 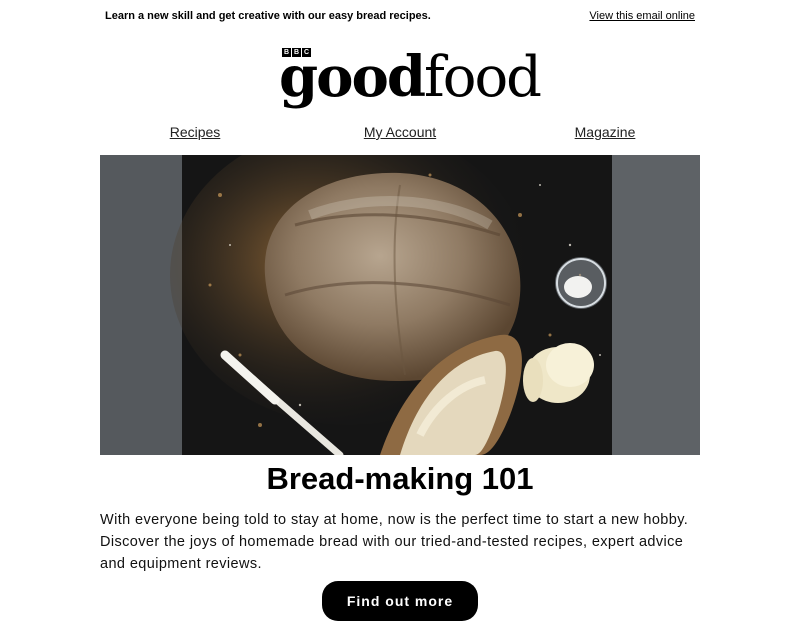 What do you see at coordinates (195, 132) in the screenshot?
I see `nav-recipes-link: Recipes` at bounding box center [195, 132].